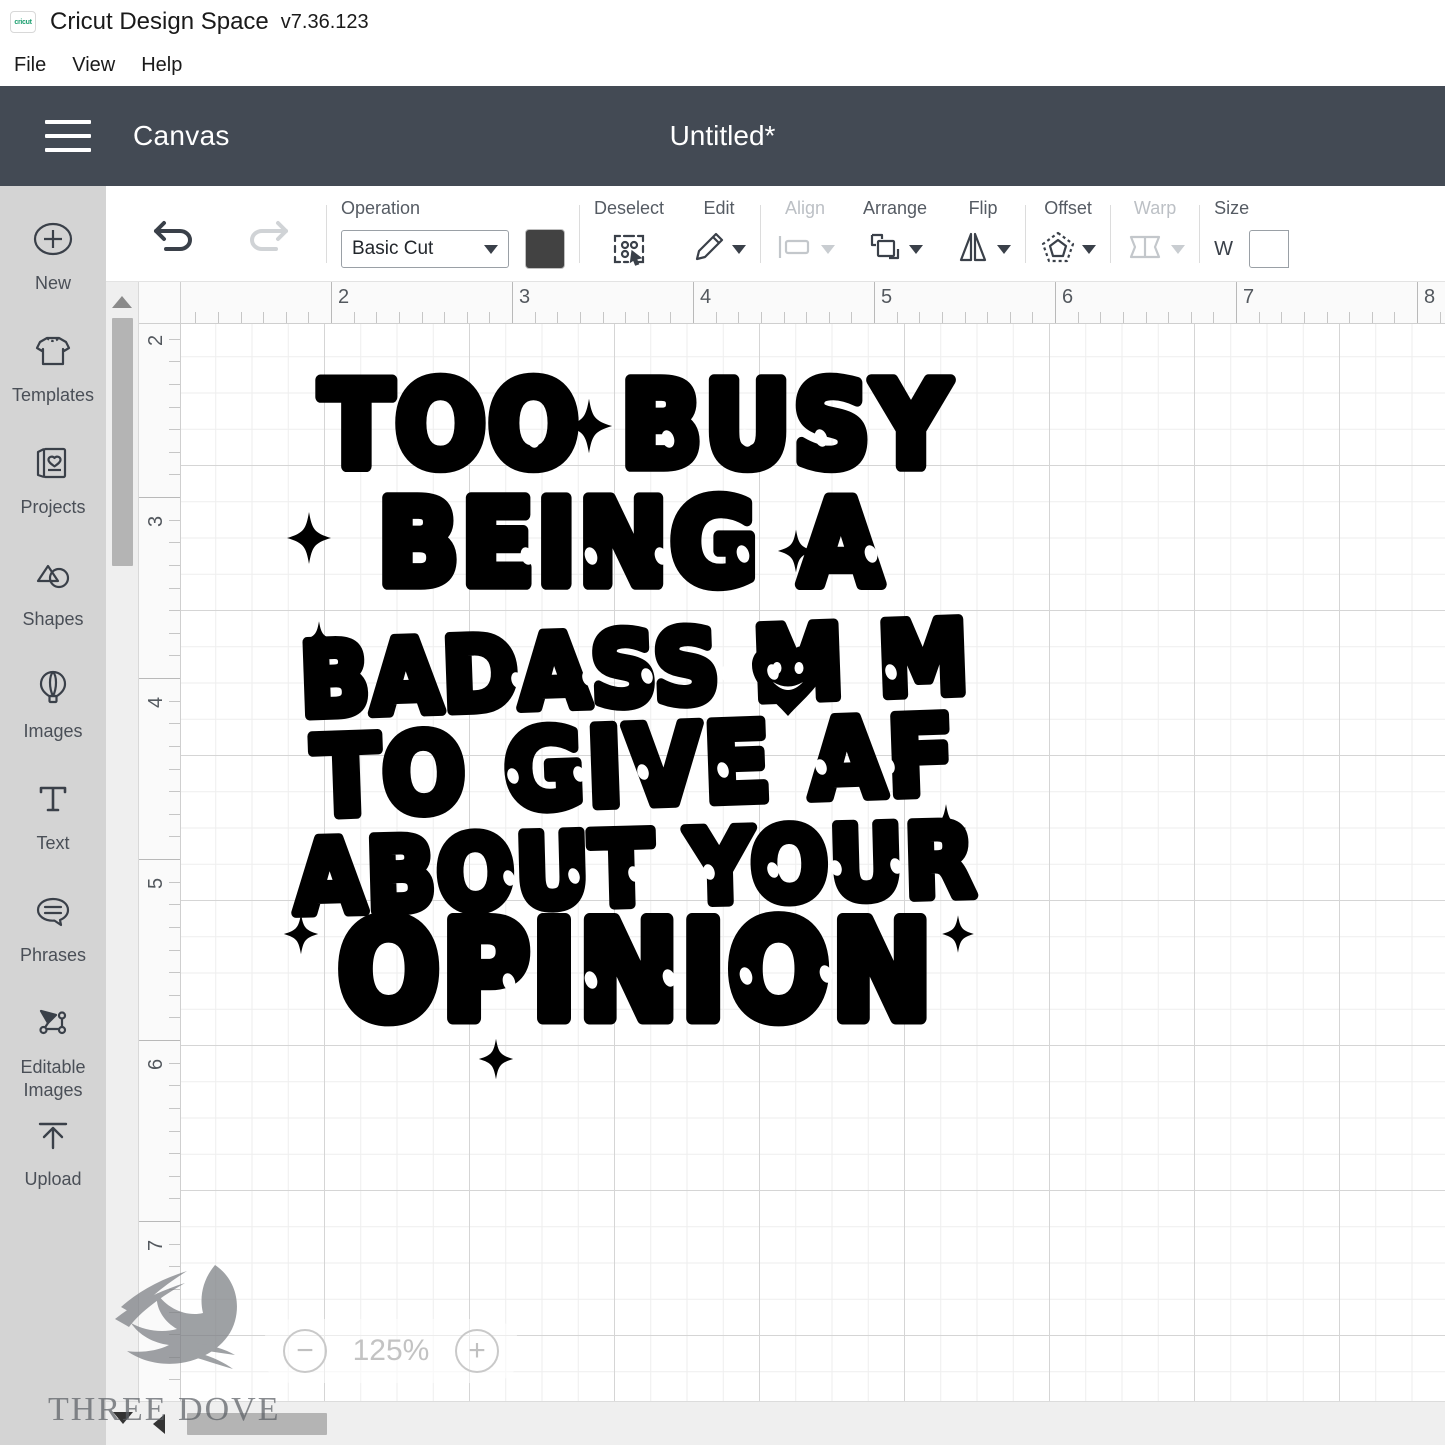 The image size is (1445, 1445). Describe the element at coordinates (93, 65) in the screenshot. I see `menu-item-view: View` at that location.